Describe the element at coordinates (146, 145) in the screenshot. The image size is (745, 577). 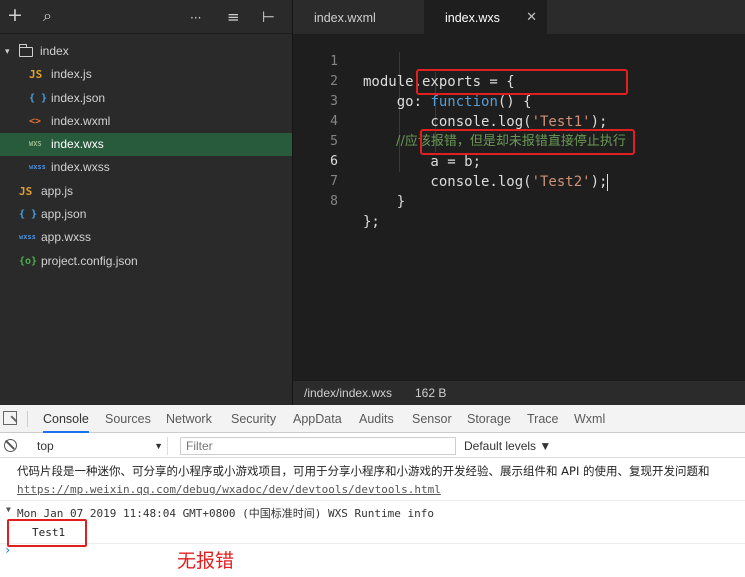
I see `tree-item-index-wxs: WXS index.wxs` at that location.